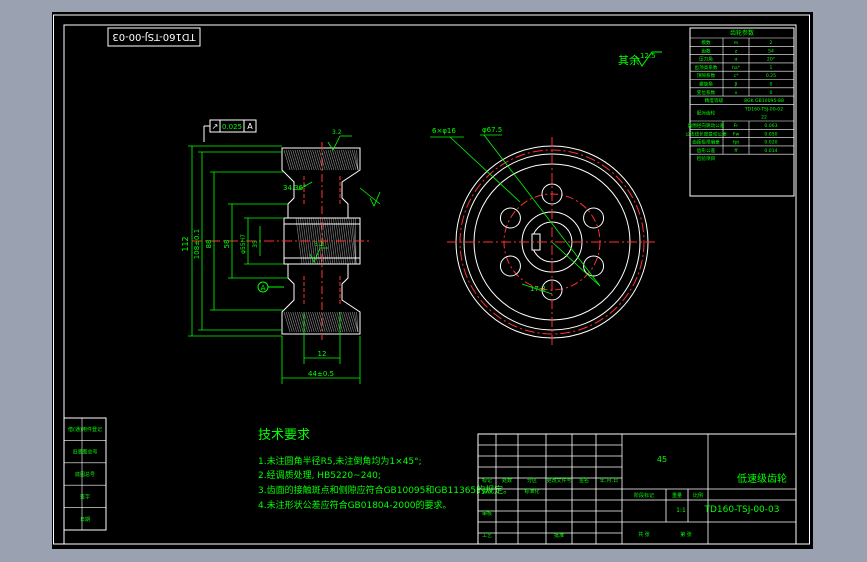  What do you see at coordinates (227, 244) in the screenshot?
I see `dim-web-diameter: 58` at bounding box center [227, 244].